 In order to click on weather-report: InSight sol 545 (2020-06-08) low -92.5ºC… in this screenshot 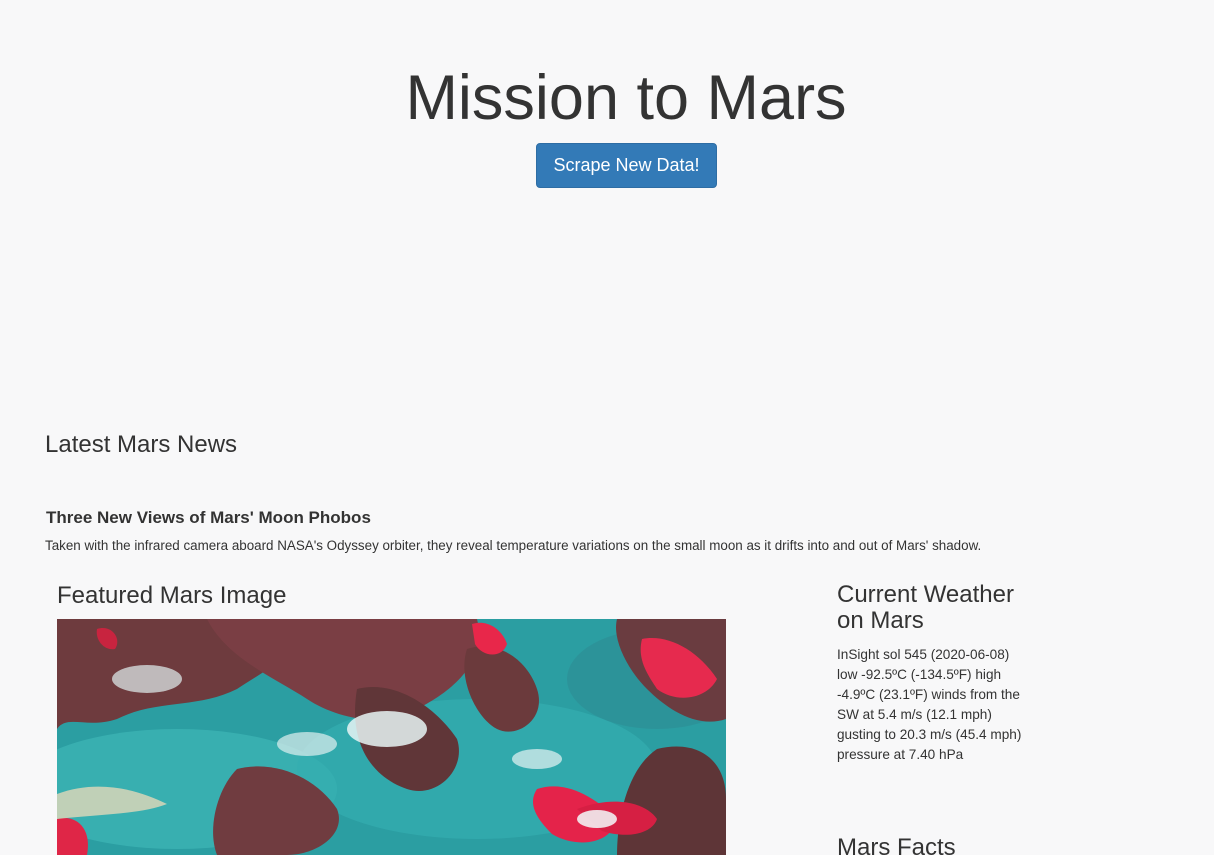, I will do `click(929, 704)`.